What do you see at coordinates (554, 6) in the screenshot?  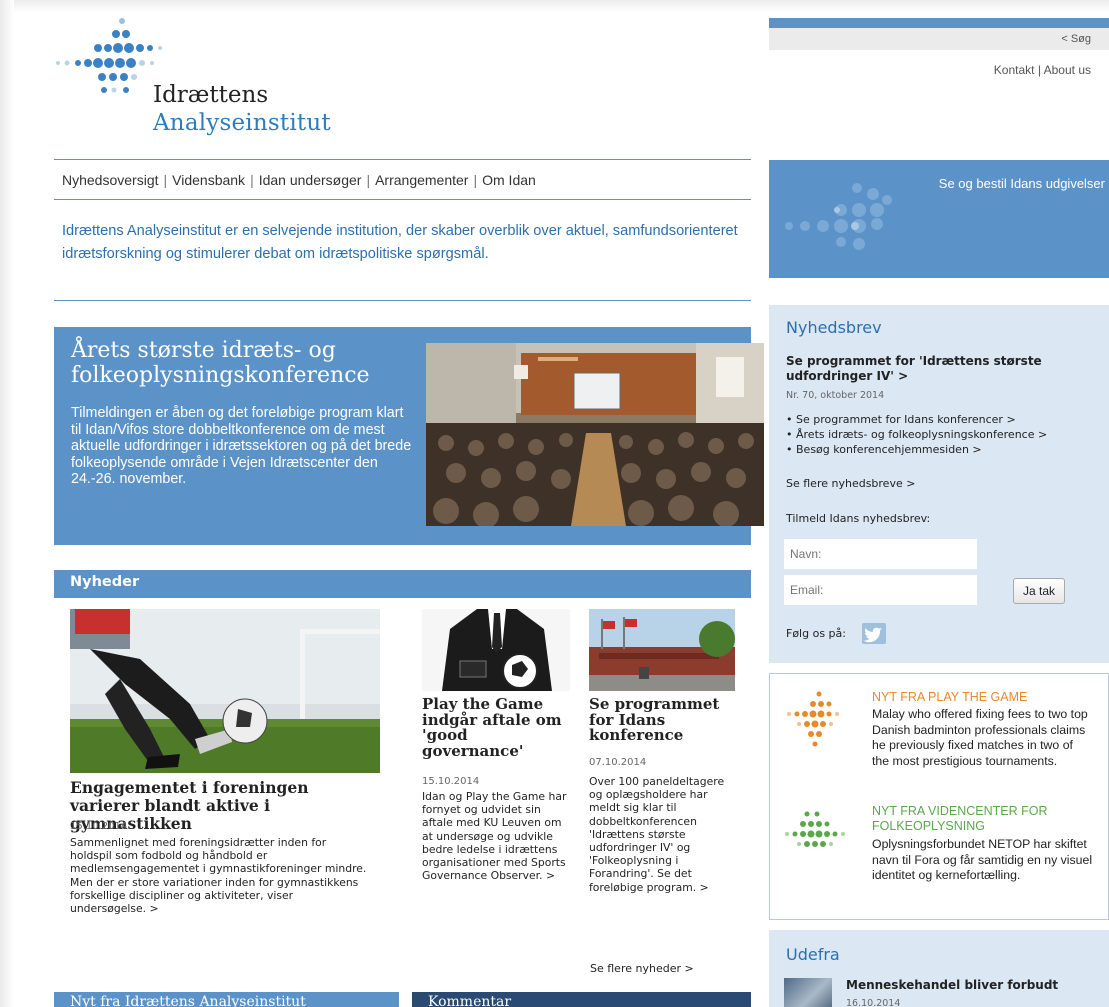 I see `page-top-shadow` at bounding box center [554, 6].